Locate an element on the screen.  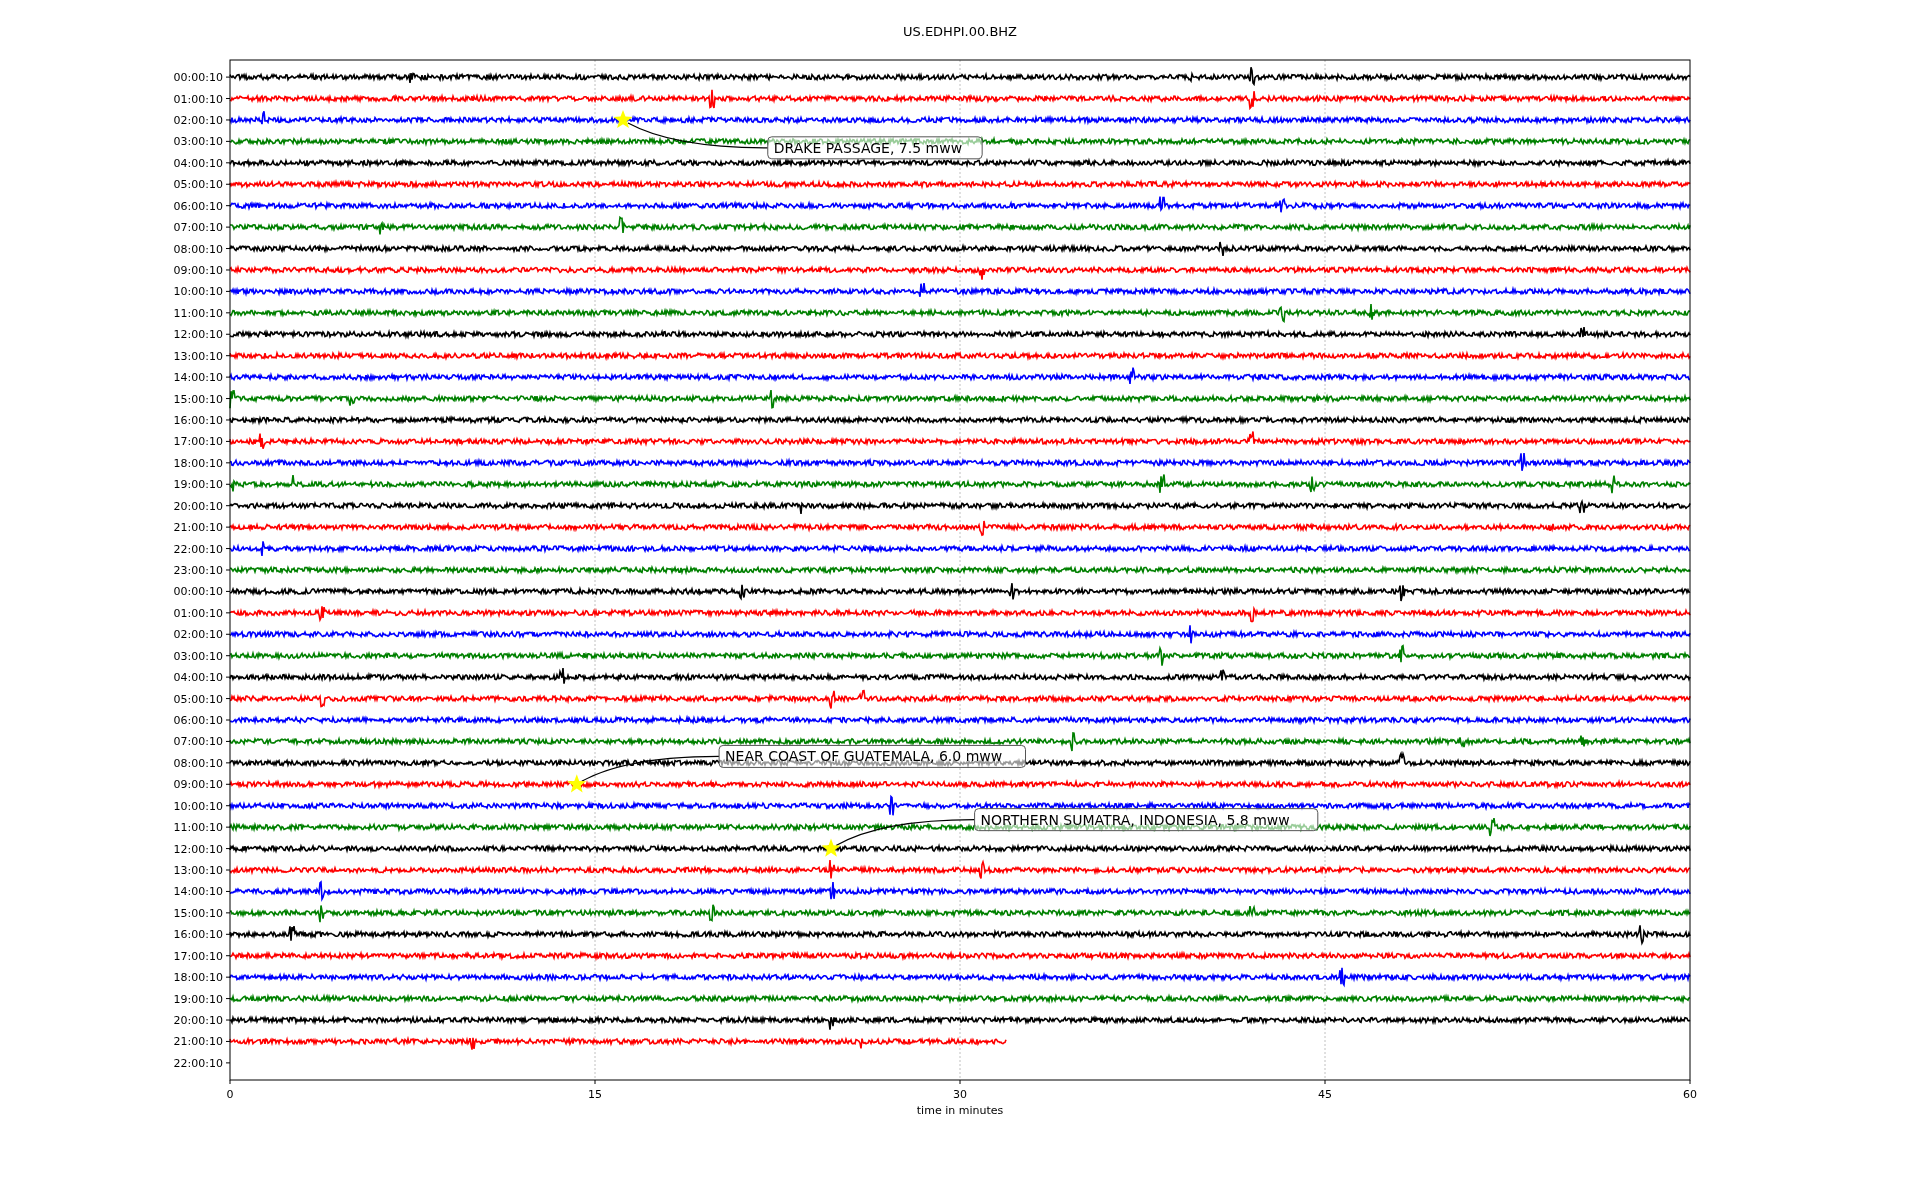
x-tick-label: 0 is located at coordinates (230, 1094).